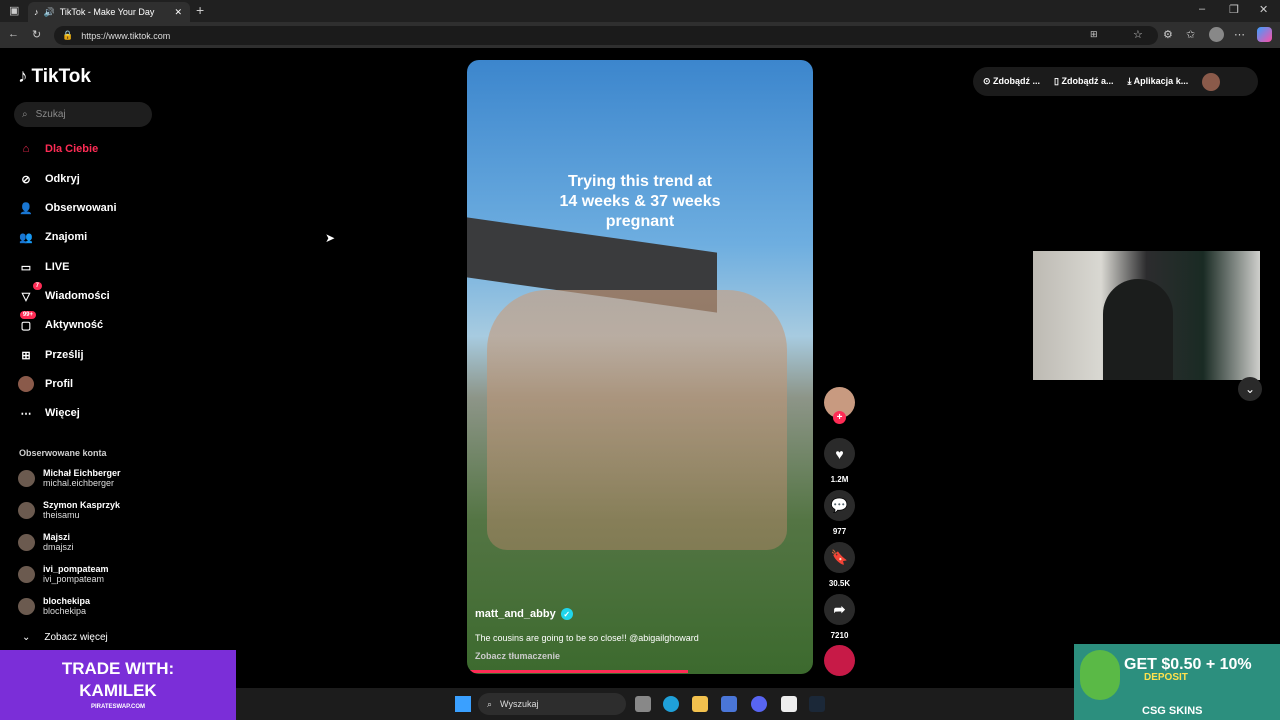 Image resolution: width=1280 pixels, height=720 pixels. Describe the element at coordinates (83, 114) in the screenshot. I see `search-input: ⌕ Szukaj` at that location.